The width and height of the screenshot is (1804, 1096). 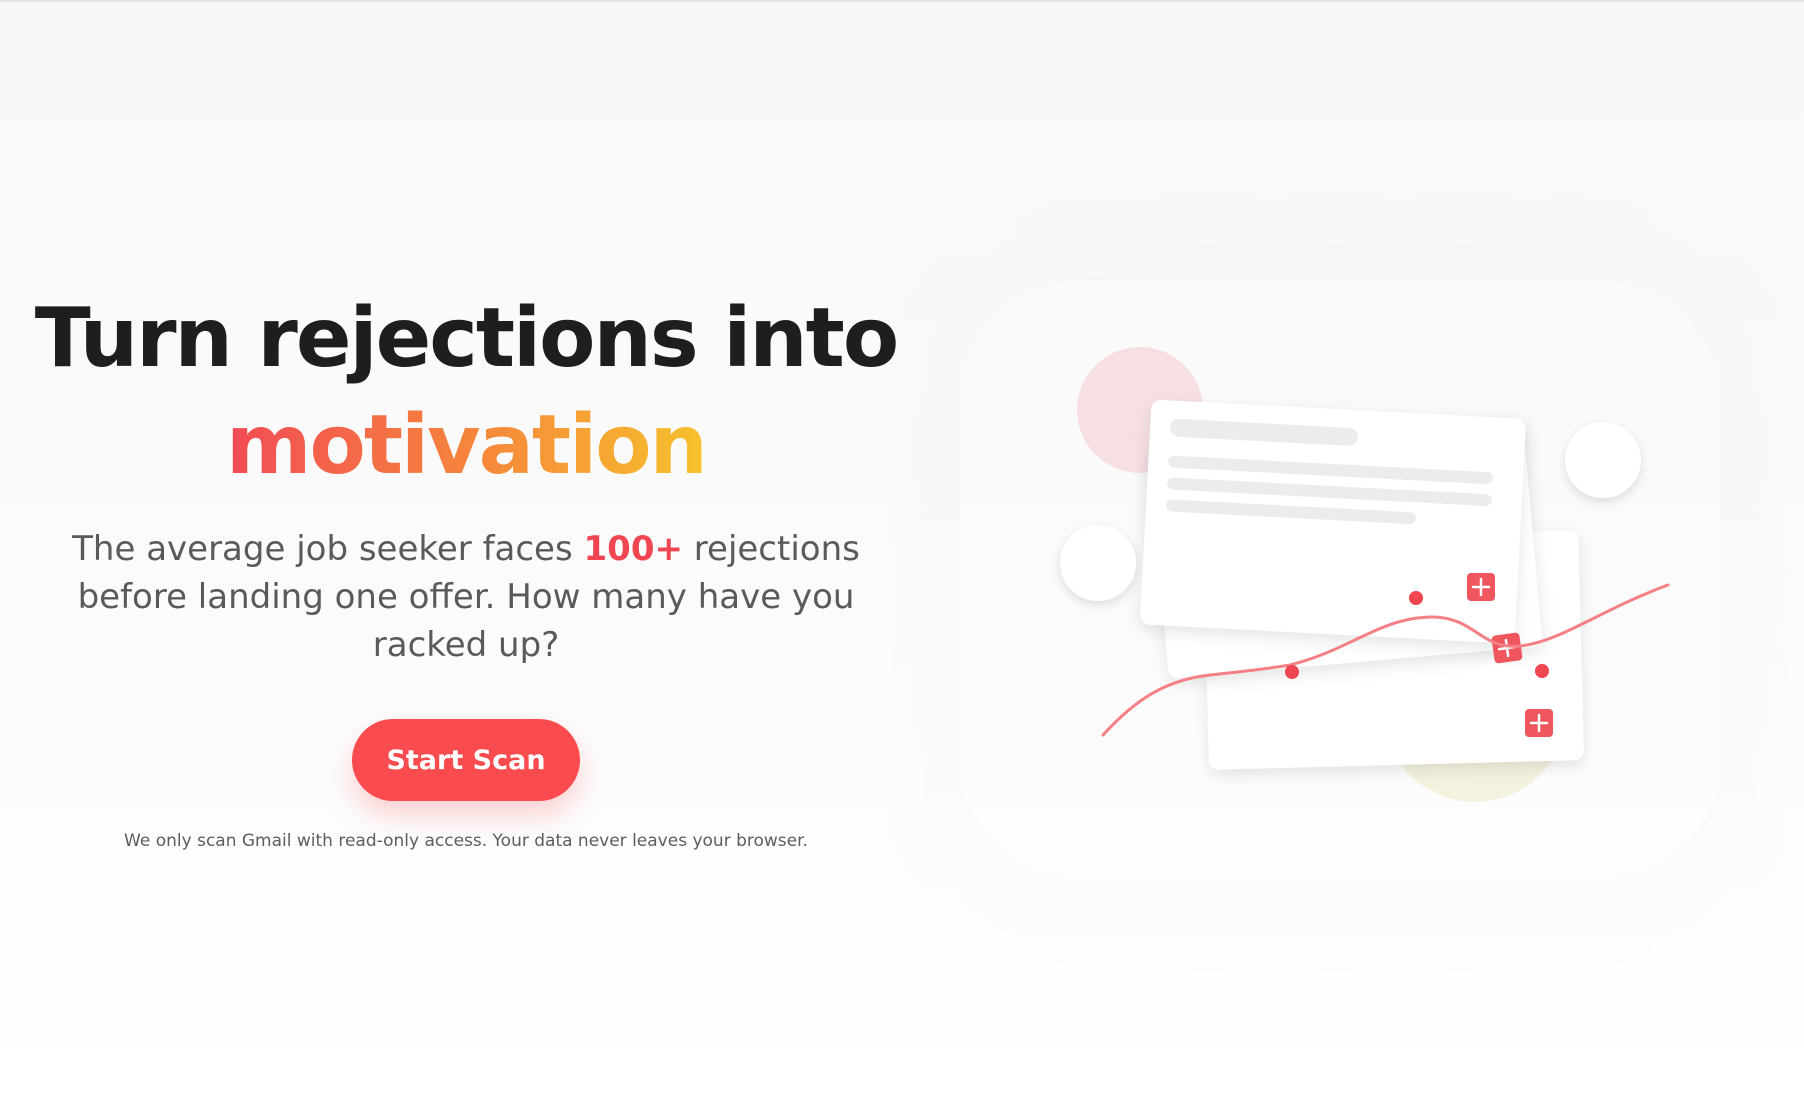 What do you see at coordinates (467, 445) in the screenshot?
I see `headline-accent-word: motivation` at bounding box center [467, 445].